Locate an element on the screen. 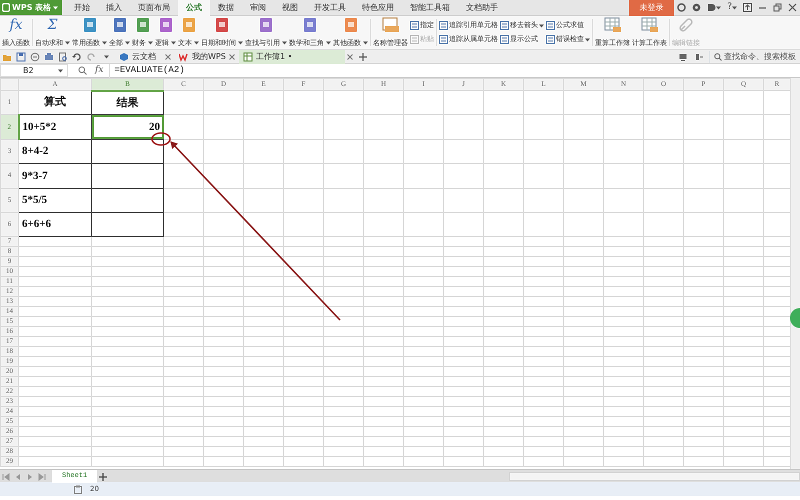 The width and height of the screenshot is (800, 500). login-button: 未登录 is located at coordinates (651, 8).